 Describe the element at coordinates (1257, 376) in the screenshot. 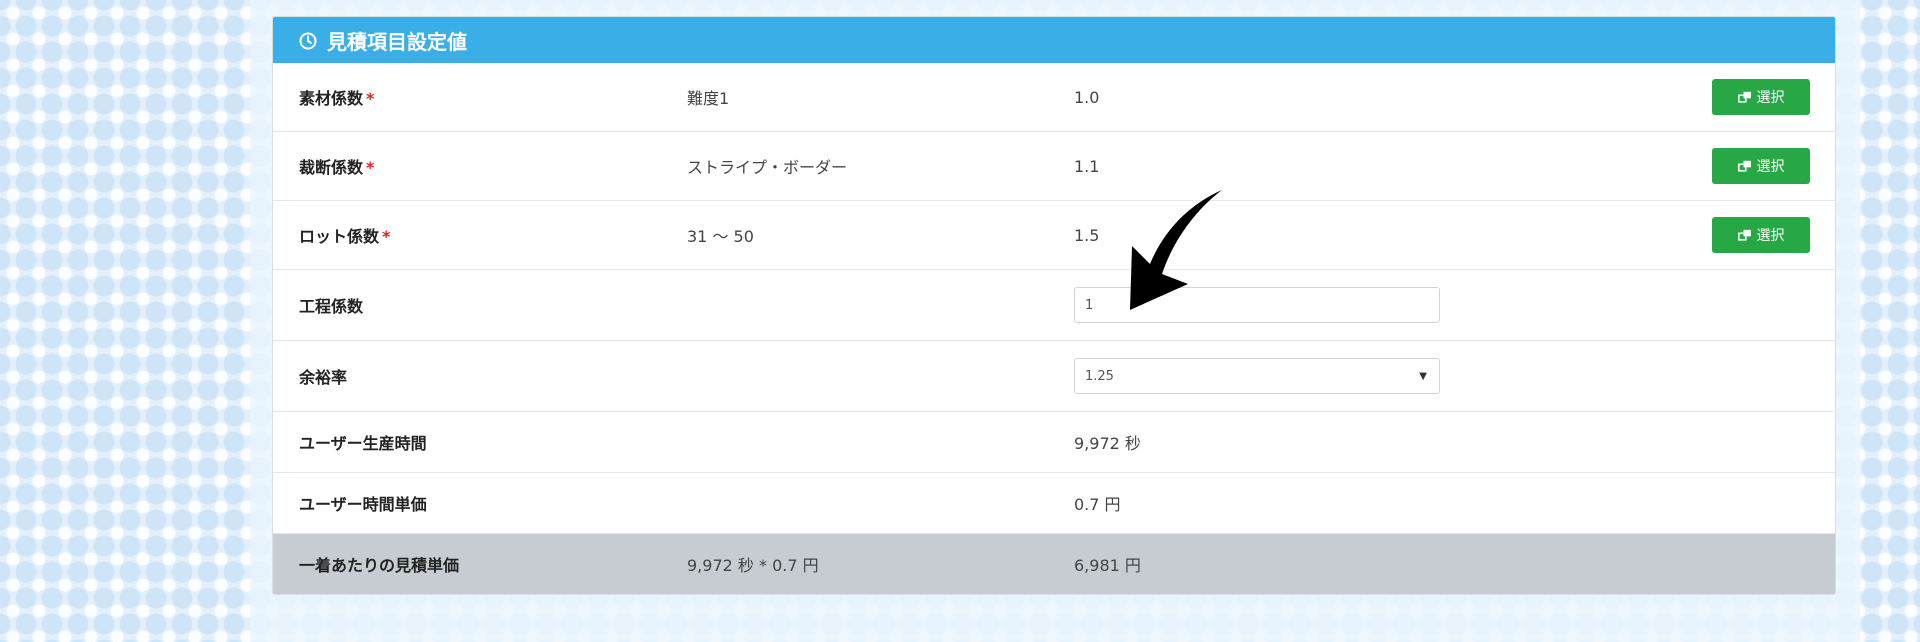

I see `margin-rate-select: 1.25 ▼` at that location.